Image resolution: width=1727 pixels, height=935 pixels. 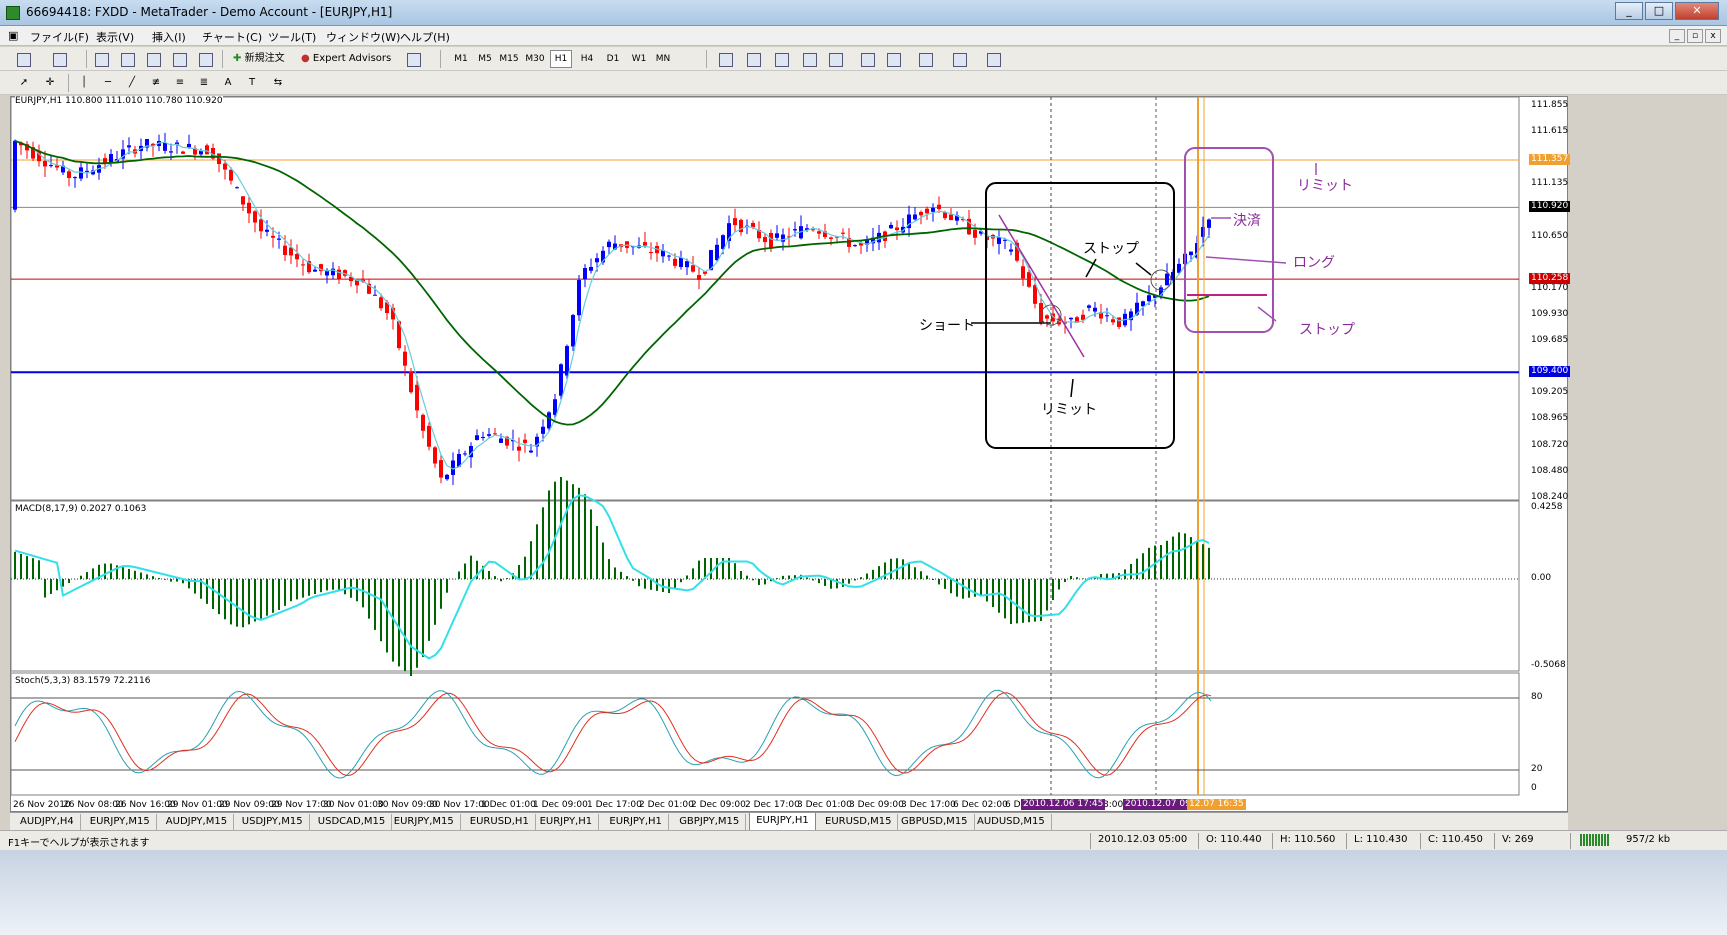 What do you see at coordinates (1713, 36) in the screenshot?
I see `mdi-close-button: x` at bounding box center [1713, 36].